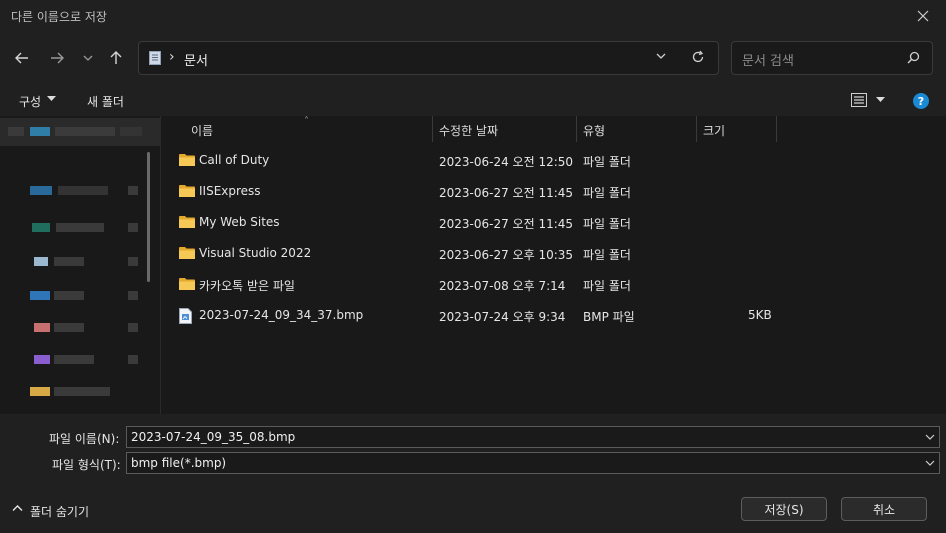  Describe the element at coordinates (105, 101) in the screenshot. I see `new-folder-button: 새 폴더` at that location.